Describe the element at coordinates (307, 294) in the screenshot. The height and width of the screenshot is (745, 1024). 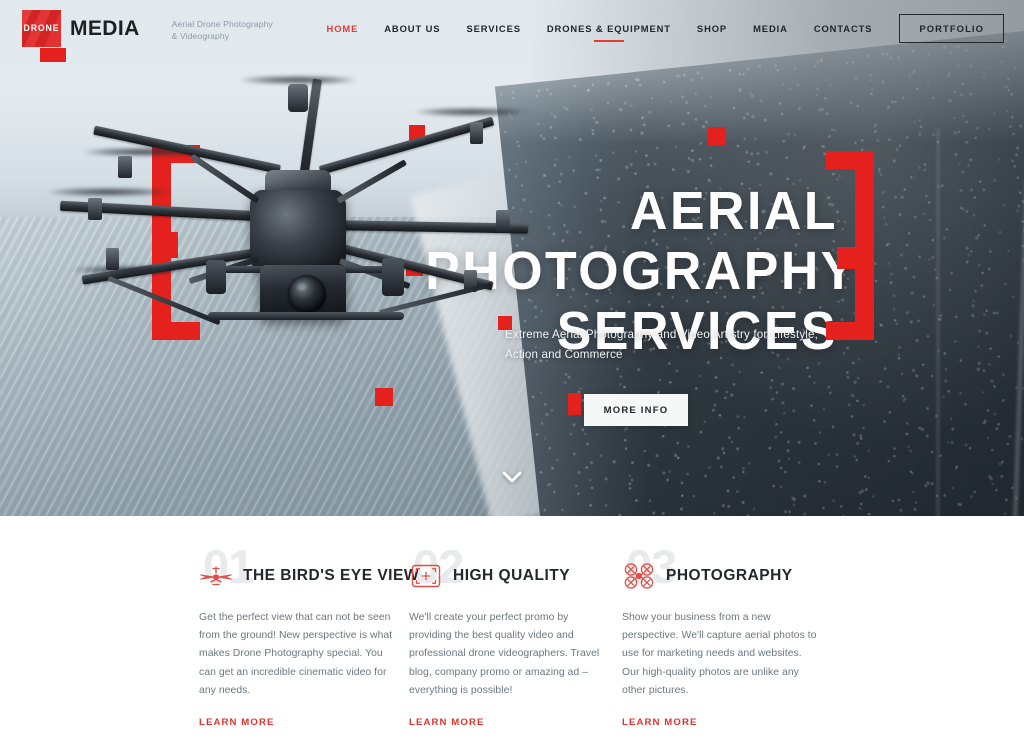
I see `drone-camera-lens` at that location.